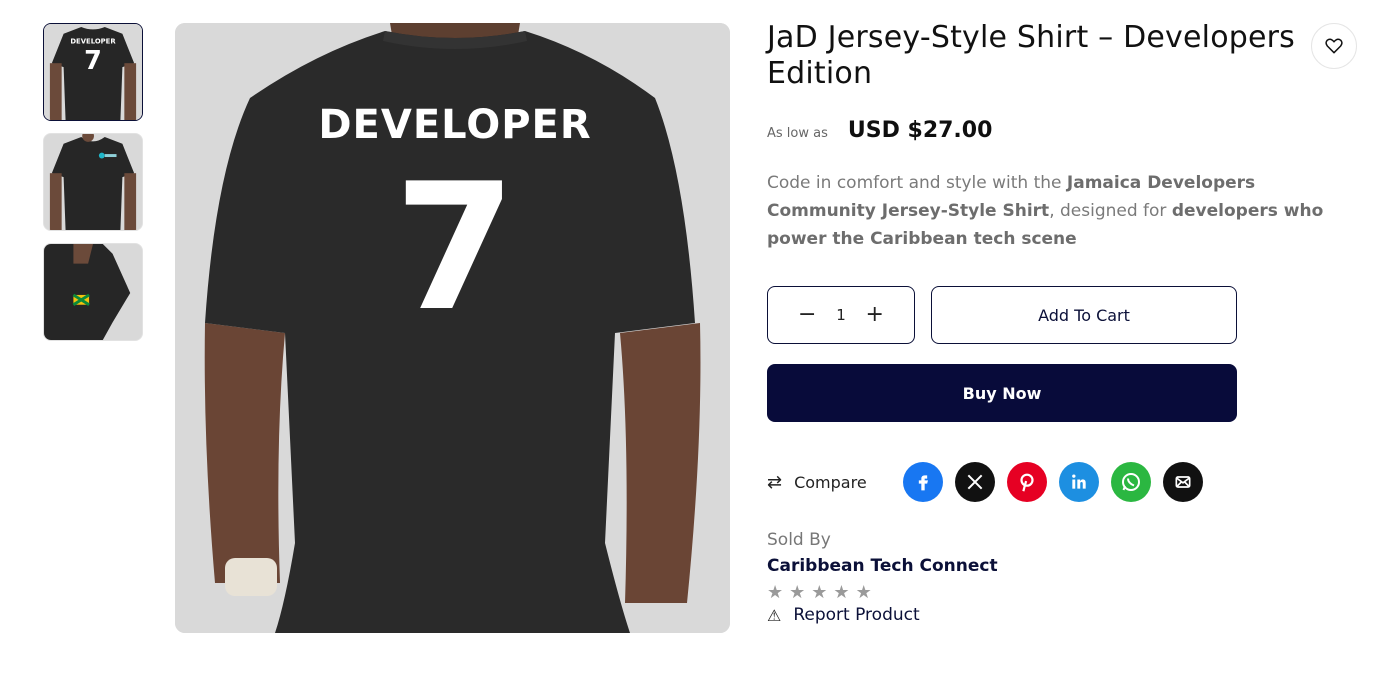 This screenshot has height=678, width=1381. What do you see at coordinates (1084, 315) in the screenshot?
I see `add-to-cart-button: Add To Cart` at bounding box center [1084, 315].